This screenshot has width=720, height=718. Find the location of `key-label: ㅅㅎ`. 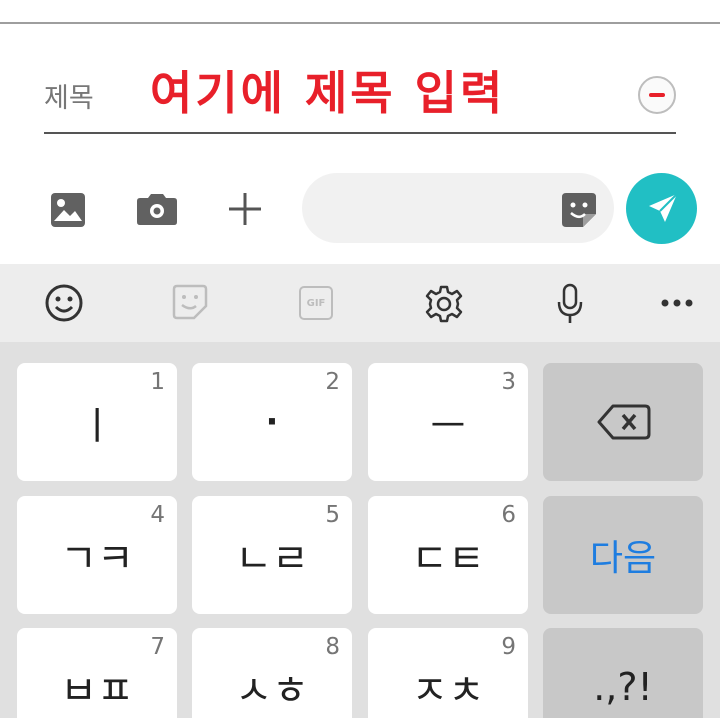

key-label: ㅅㅎ is located at coordinates (272, 691).